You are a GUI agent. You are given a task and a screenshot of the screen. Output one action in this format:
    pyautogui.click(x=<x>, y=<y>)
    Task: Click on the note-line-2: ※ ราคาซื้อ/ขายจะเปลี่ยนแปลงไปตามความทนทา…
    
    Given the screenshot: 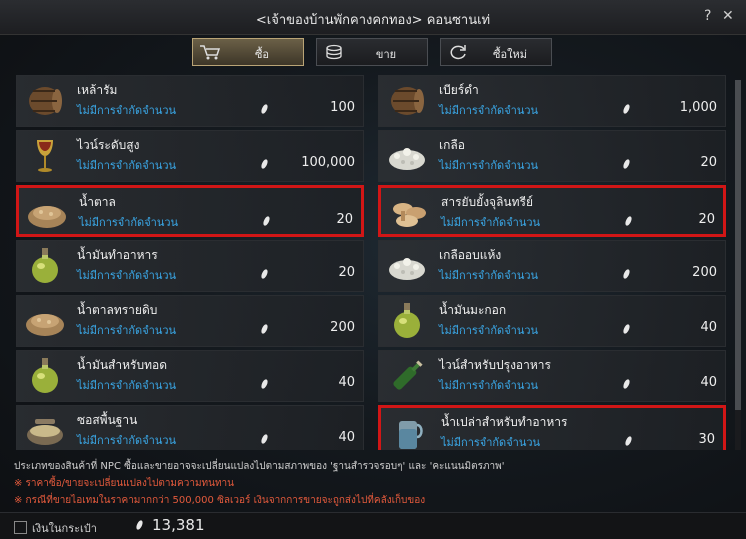 What is the action you would take?
    pyautogui.click(x=124, y=483)
    